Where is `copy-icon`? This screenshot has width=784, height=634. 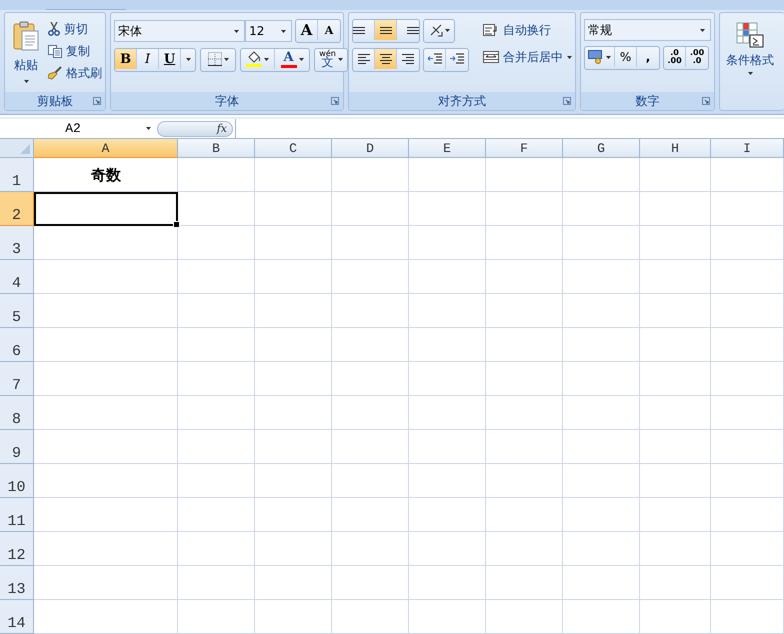 copy-icon is located at coordinates (55, 51).